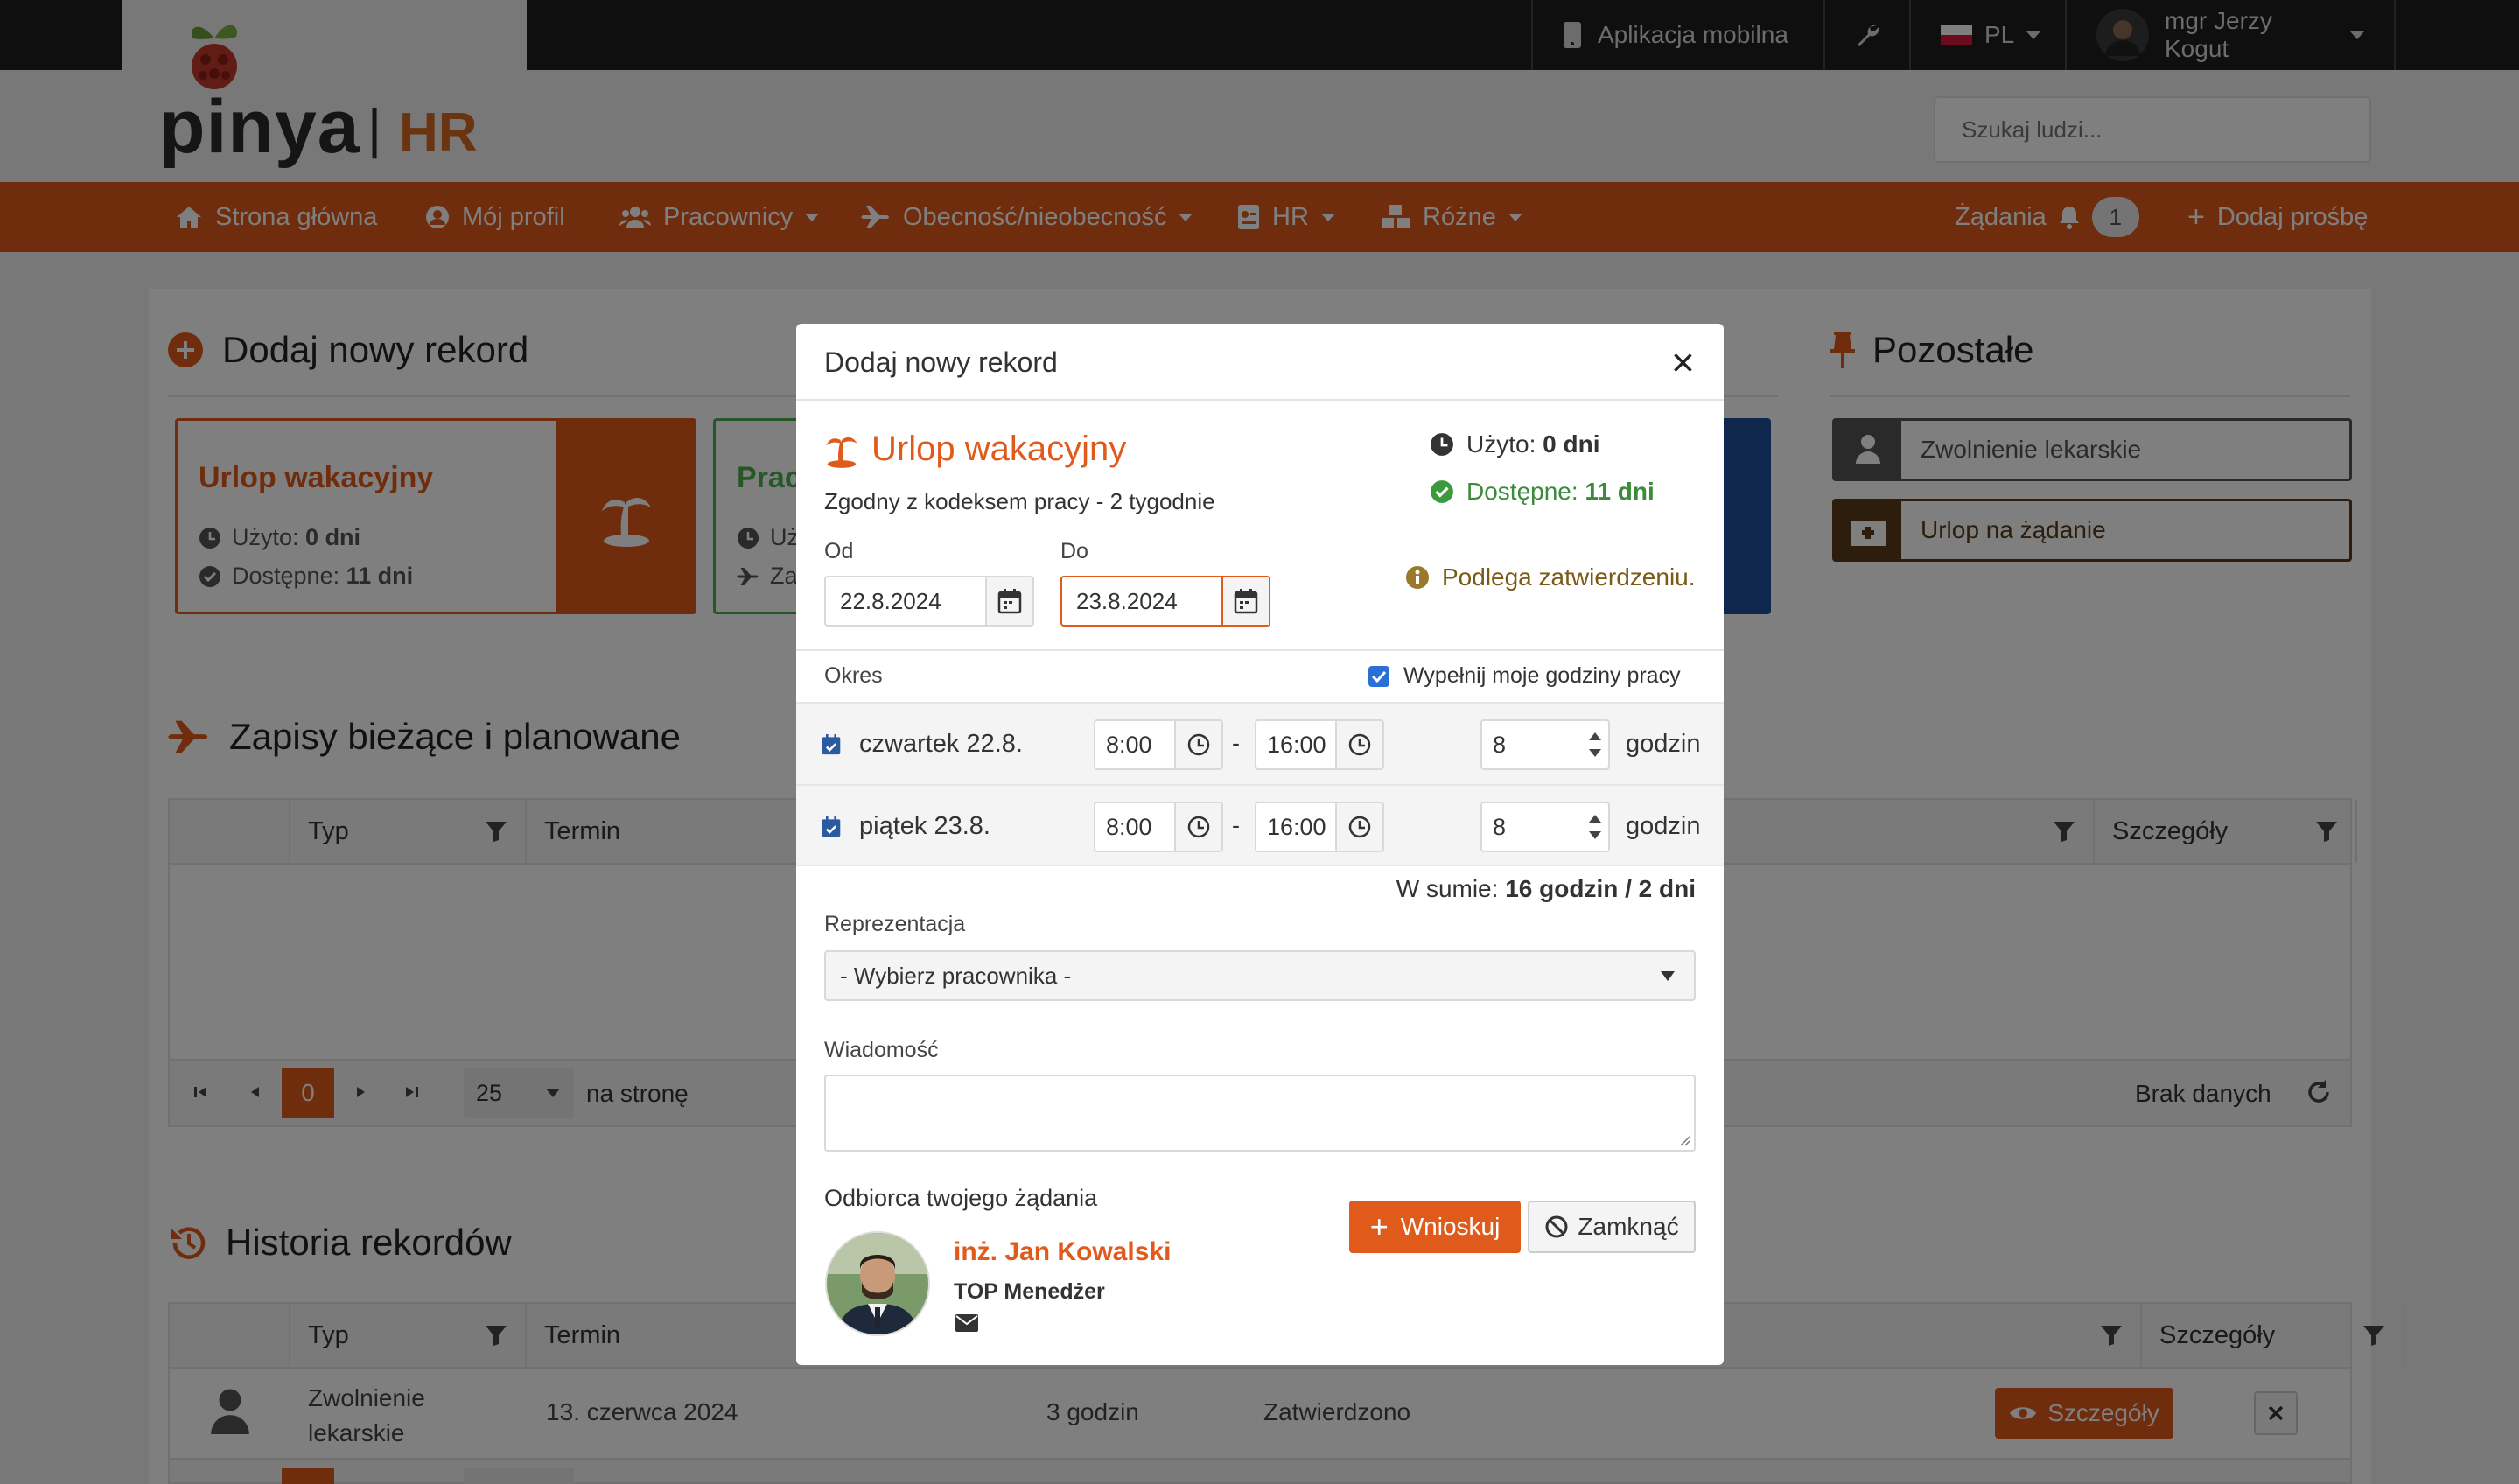 The height and width of the screenshot is (1484, 2519). I want to click on ban-icon, so click(1556, 1226).